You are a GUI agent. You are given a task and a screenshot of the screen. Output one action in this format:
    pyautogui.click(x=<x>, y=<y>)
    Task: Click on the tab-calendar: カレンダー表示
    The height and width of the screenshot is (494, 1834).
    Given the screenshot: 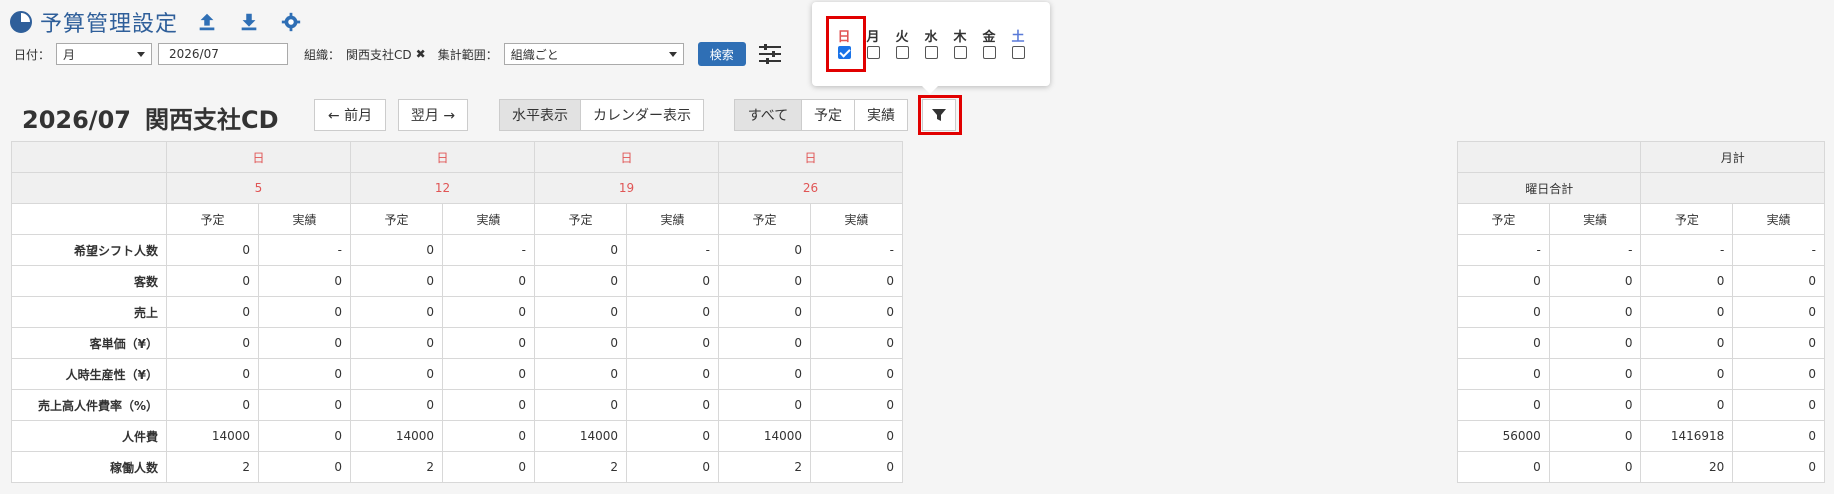 What is the action you would take?
    pyautogui.click(x=642, y=115)
    